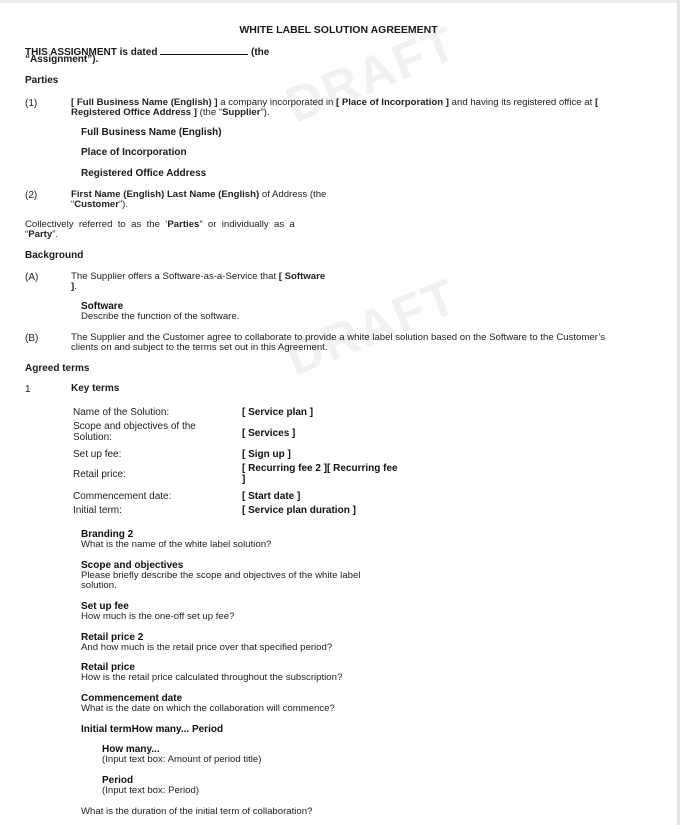 The width and height of the screenshot is (680, 825). I want to click on agreed-terms-heading: Agreed terms, so click(57, 368).